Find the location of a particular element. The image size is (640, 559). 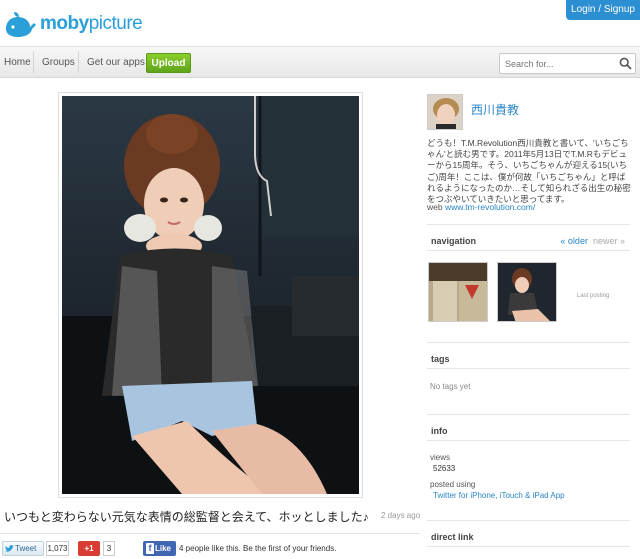

mobypicture-logo: mobypicture is located at coordinates (73, 24).